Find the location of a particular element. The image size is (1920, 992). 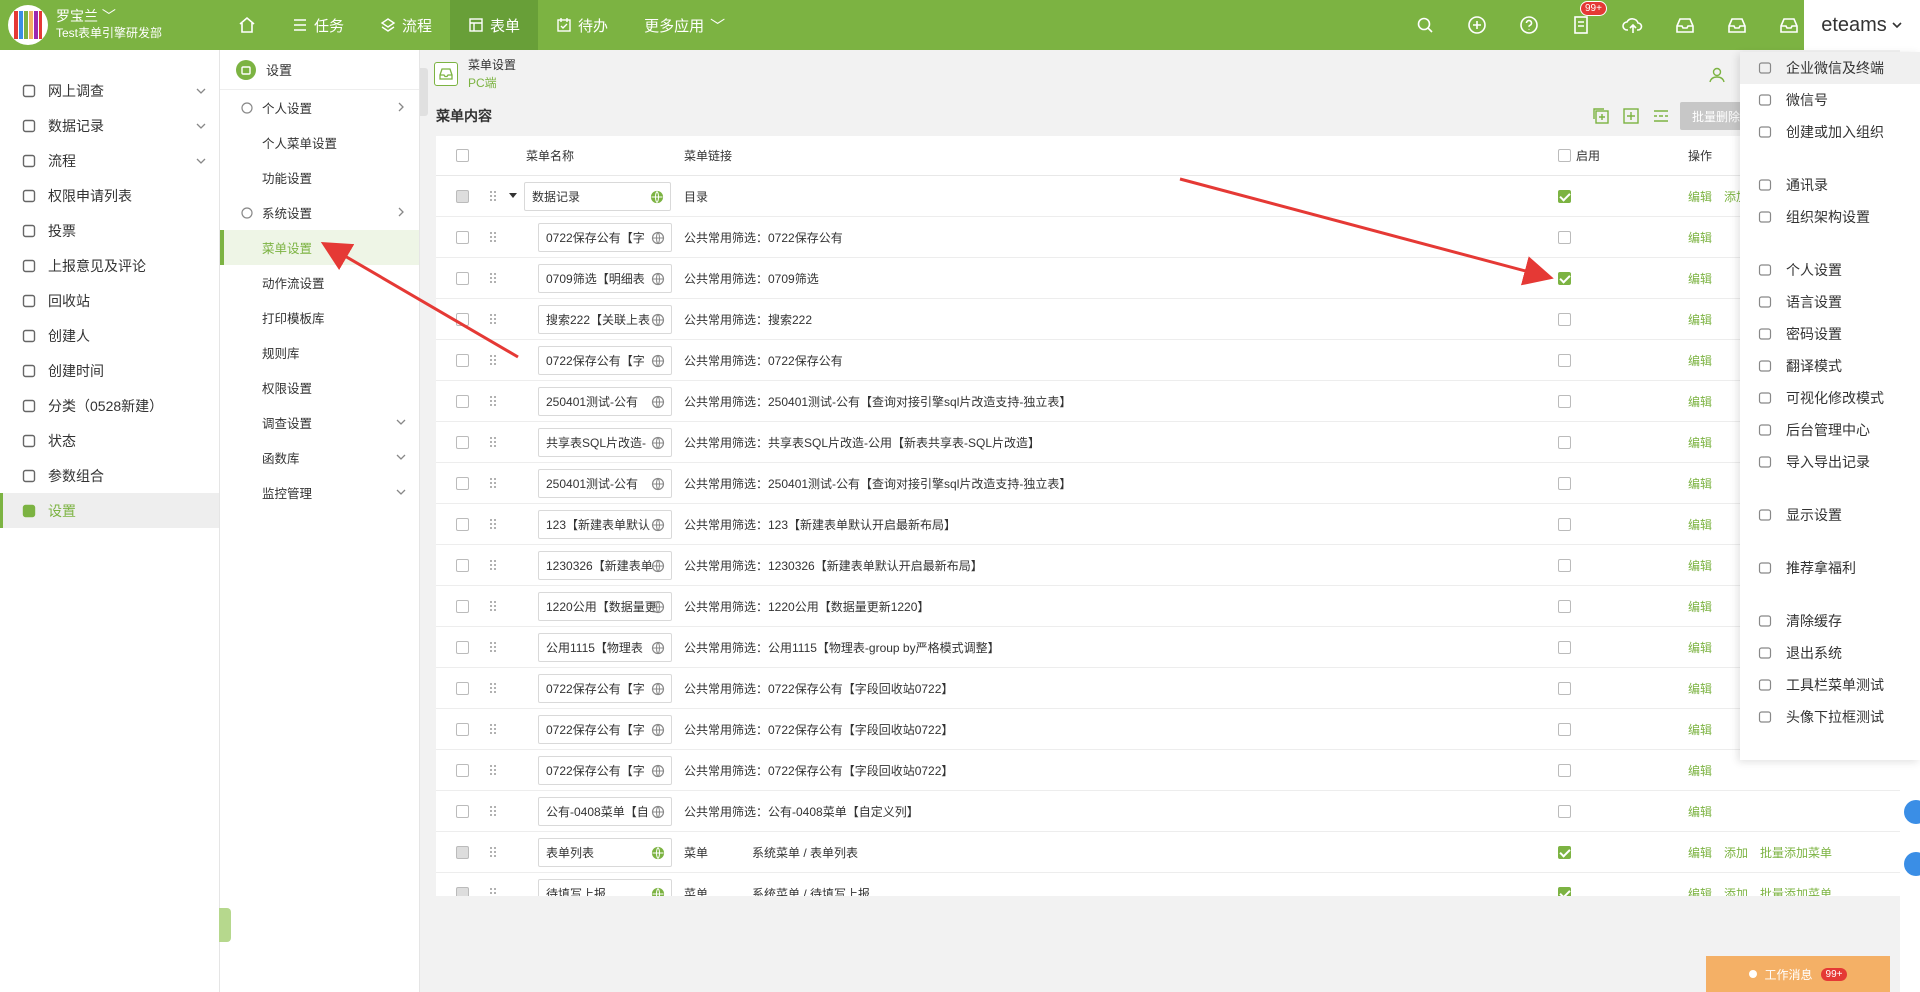

dropdown-item: 语言设置 is located at coordinates (1830, 302).